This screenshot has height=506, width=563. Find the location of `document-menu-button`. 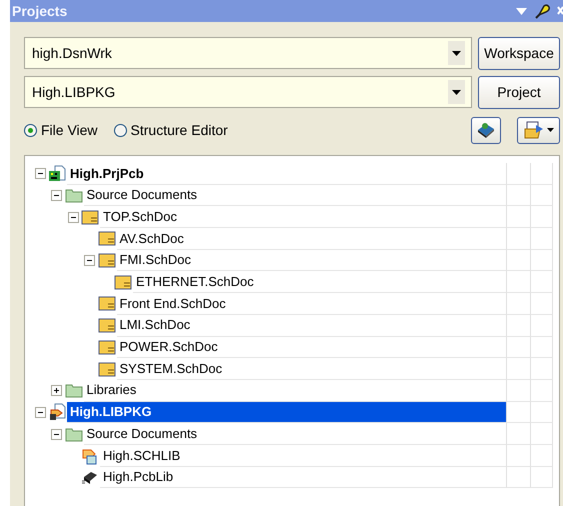

document-menu-button is located at coordinates (538, 130).